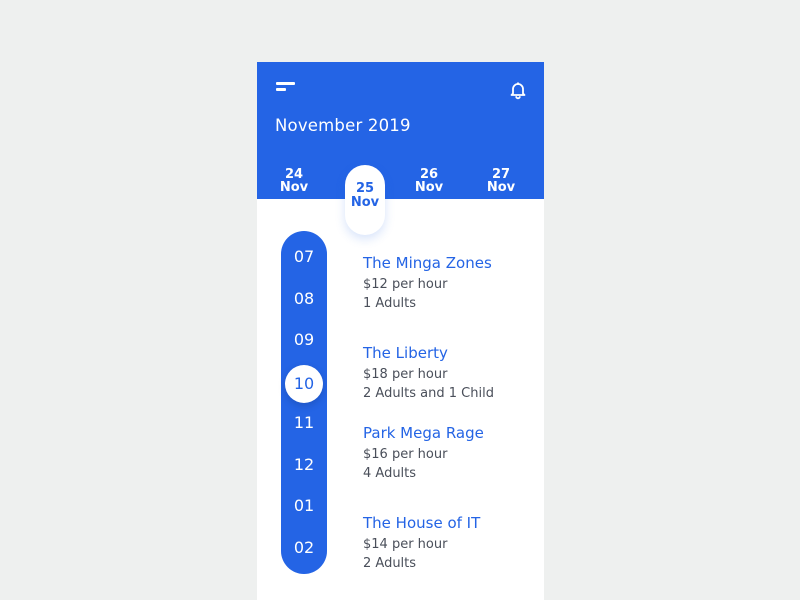 The width and height of the screenshot is (800, 600). I want to click on booking-item-minga-zones: The Minga Zones $12 per hour 1 Adults, so click(450, 283).